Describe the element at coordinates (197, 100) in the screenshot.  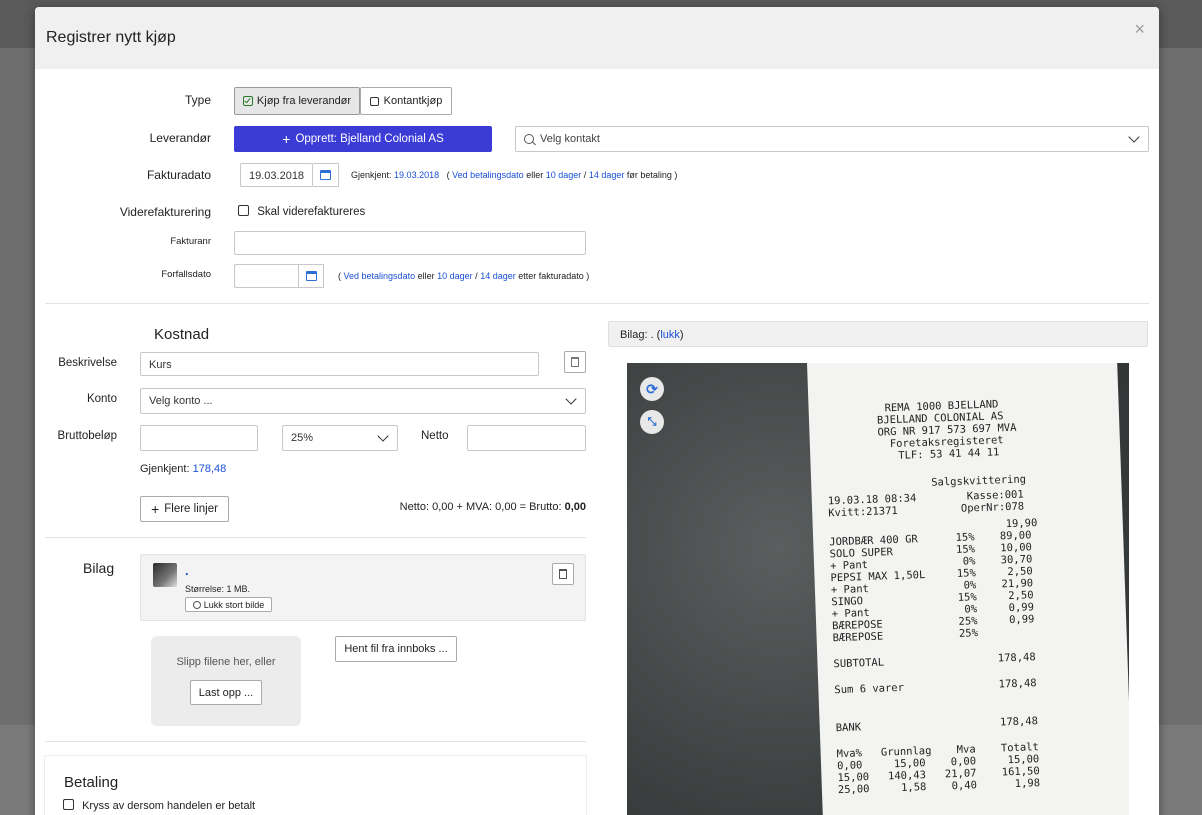
I see `type-label: Type` at that location.